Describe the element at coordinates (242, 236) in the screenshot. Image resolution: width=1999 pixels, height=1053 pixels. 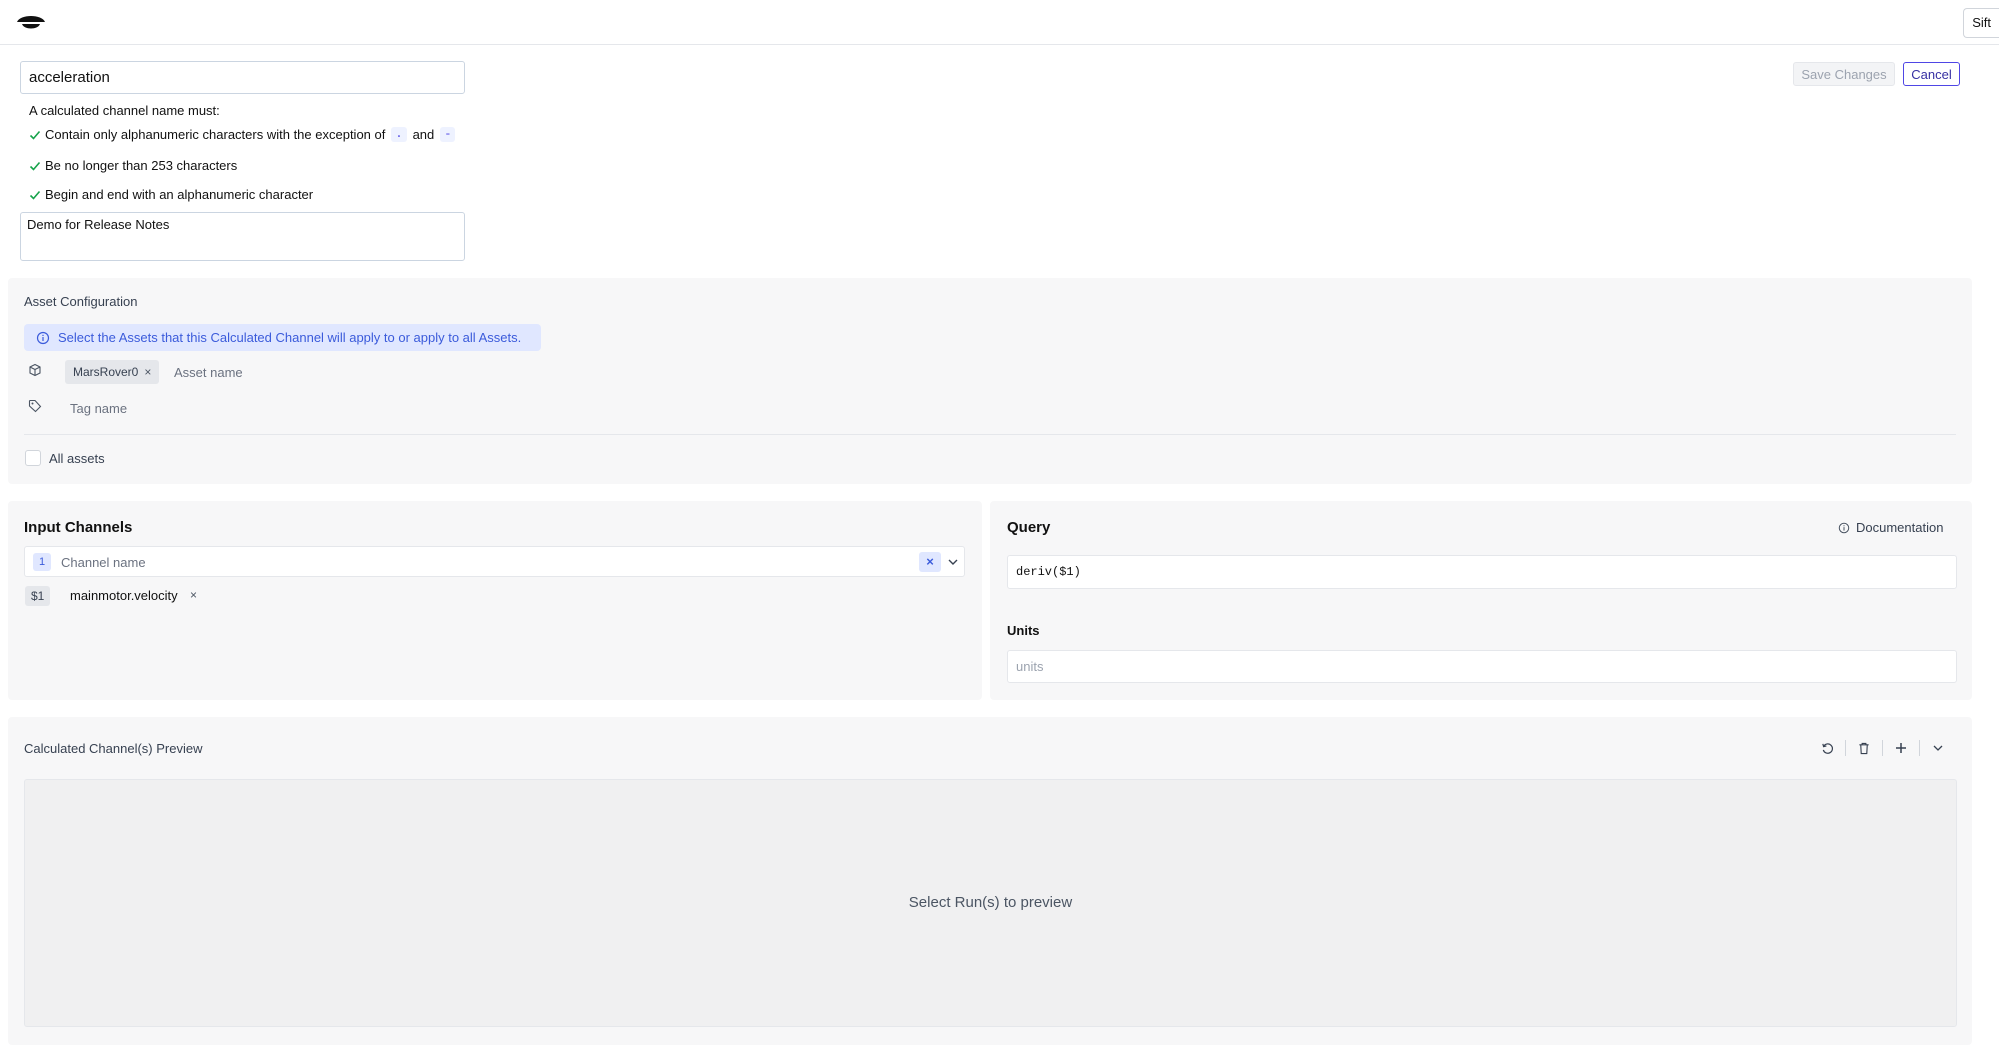
I see `description-textarea: Demo for Release Notes` at that location.